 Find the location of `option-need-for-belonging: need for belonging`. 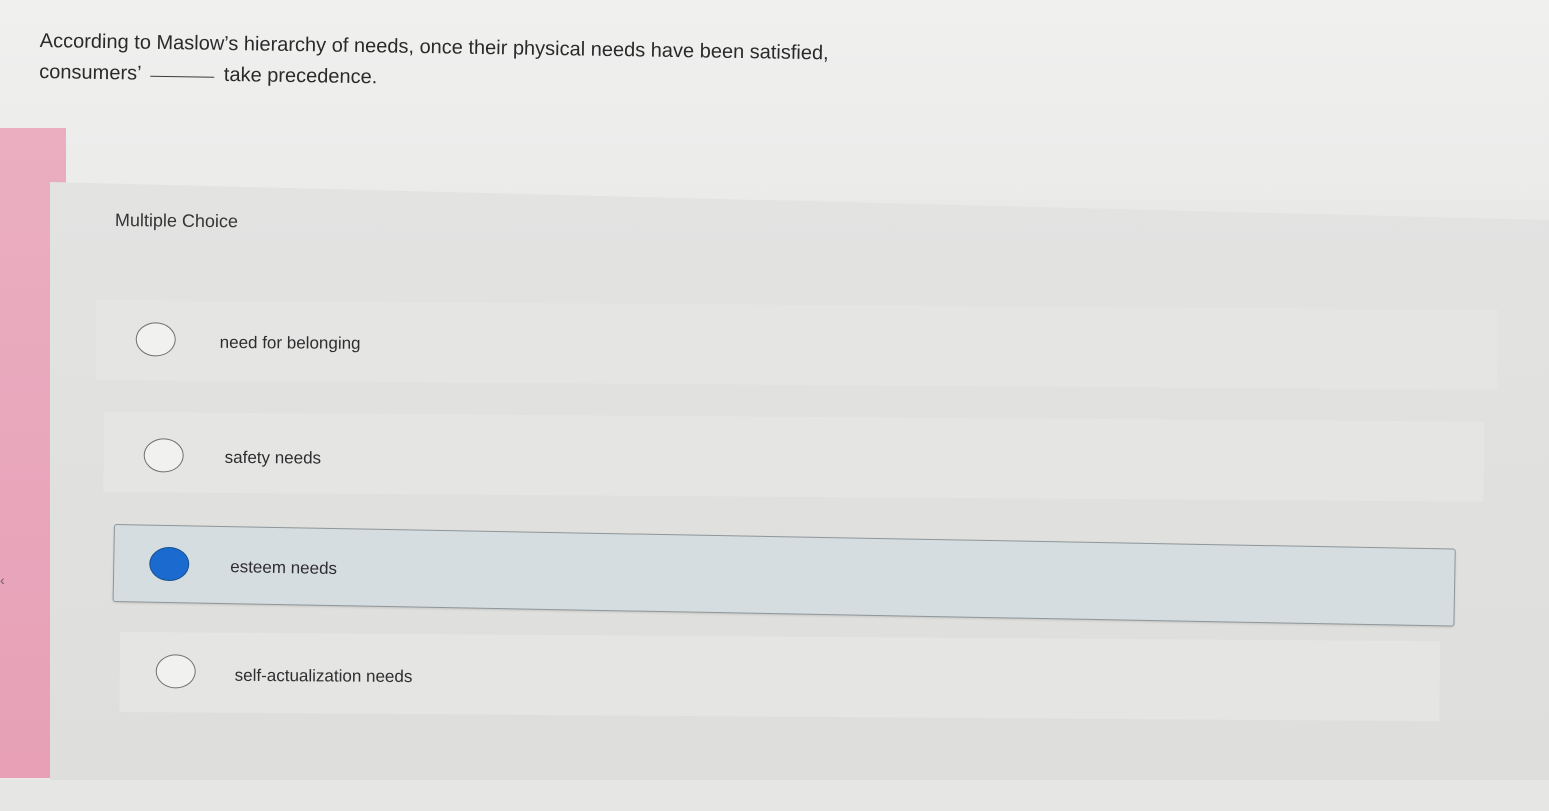

option-need-for-belonging: need for belonging is located at coordinates (796, 345).